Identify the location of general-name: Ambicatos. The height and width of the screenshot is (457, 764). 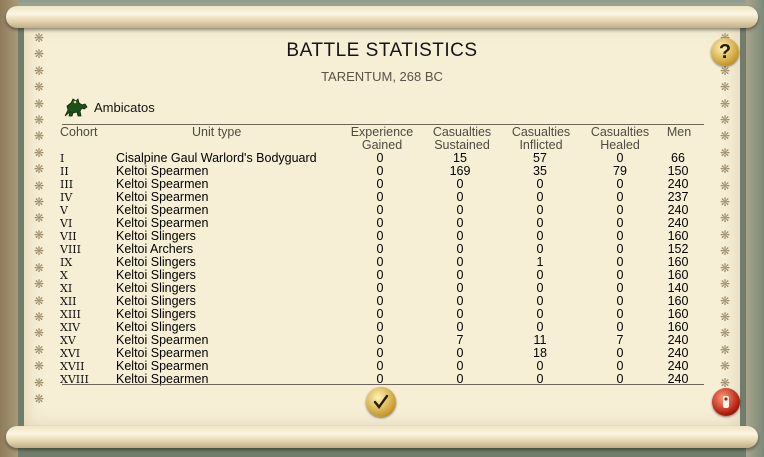
(124, 107).